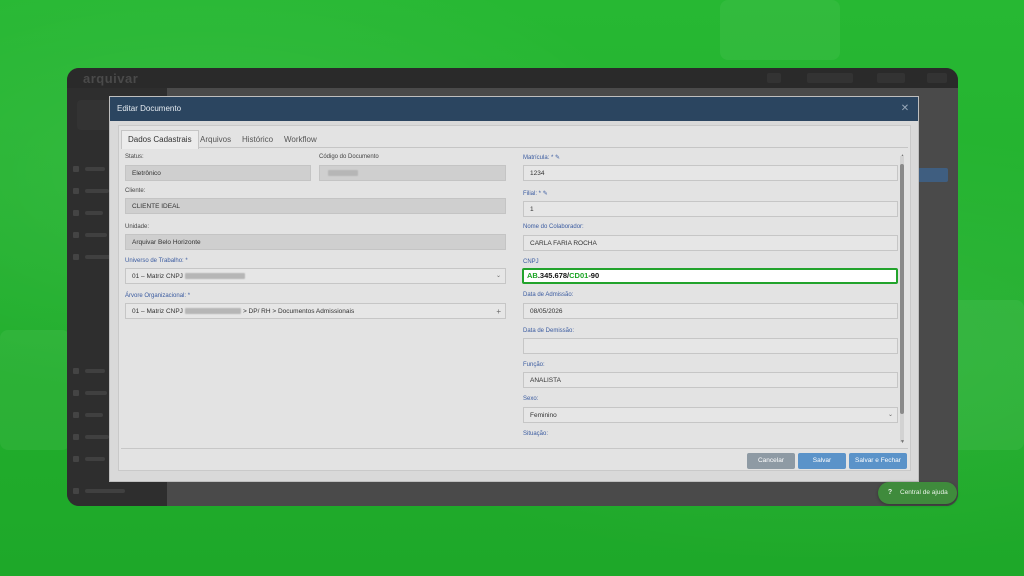 Image resolution: width=1024 pixels, height=576 pixels. Describe the element at coordinates (531, 399) in the screenshot. I see `sexo-label: Sexo:` at that location.